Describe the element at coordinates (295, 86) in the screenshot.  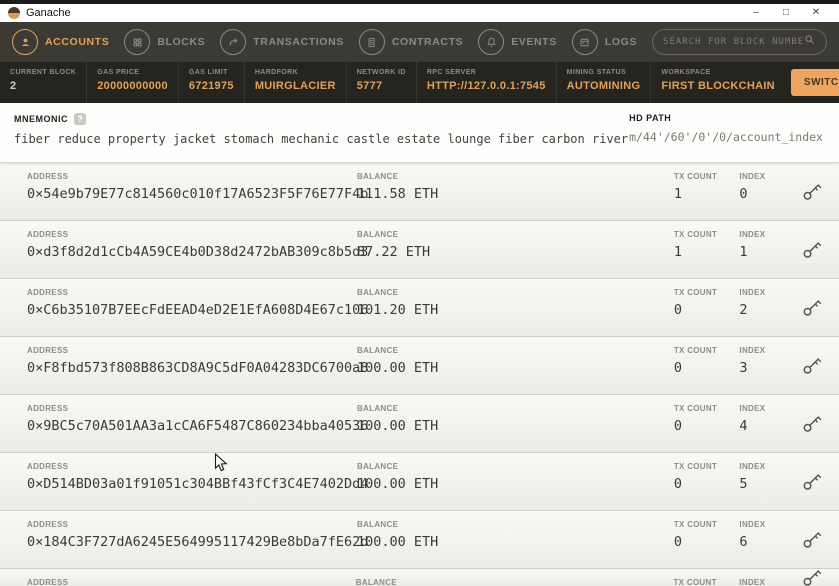
I see `stat-value: MUIRGLACIER` at that location.